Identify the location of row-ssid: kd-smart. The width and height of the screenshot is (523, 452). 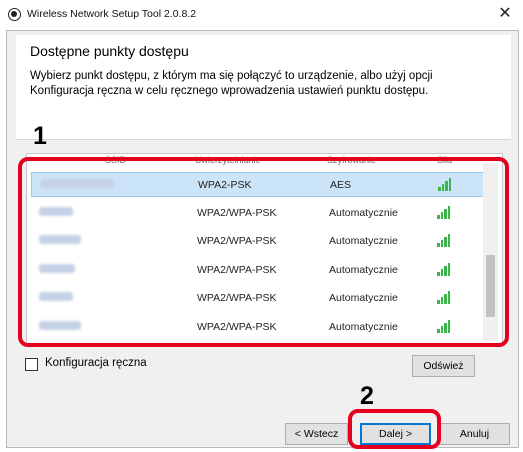
(57, 268).